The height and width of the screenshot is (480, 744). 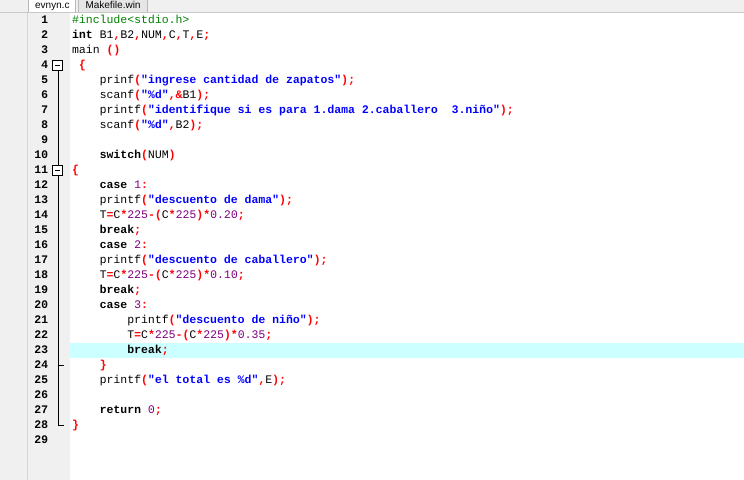 I want to click on line-number: 1, so click(x=44, y=20).